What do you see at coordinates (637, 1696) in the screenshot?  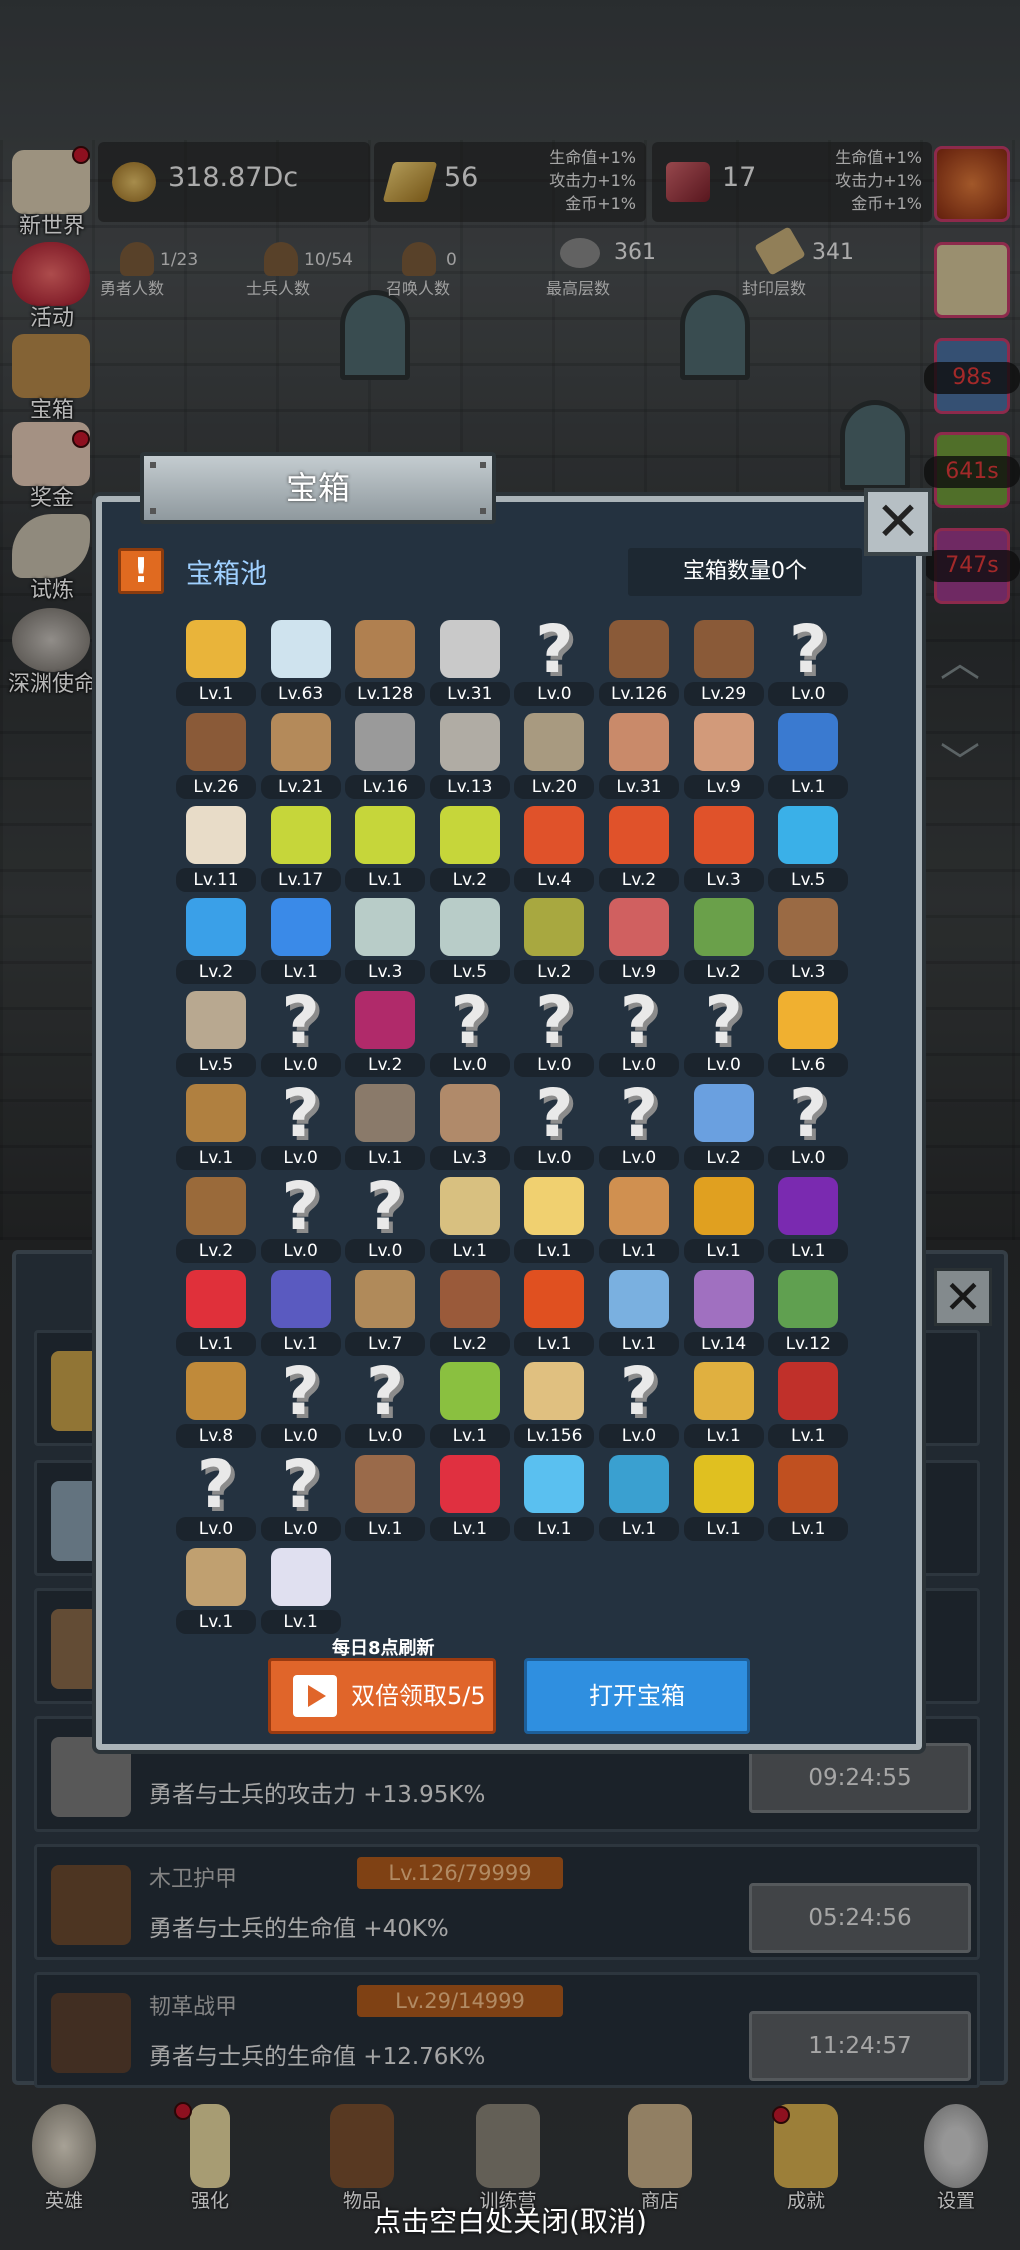 I see `open-chest-button: 打开宝箱` at bounding box center [637, 1696].